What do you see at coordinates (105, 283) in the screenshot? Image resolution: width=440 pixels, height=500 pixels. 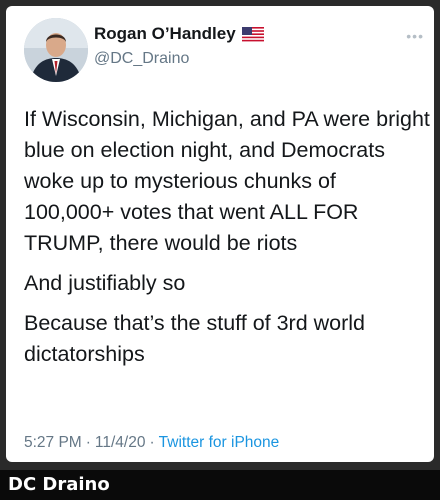 I see `tweet-paragraph: And justifiably so` at bounding box center [105, 283].